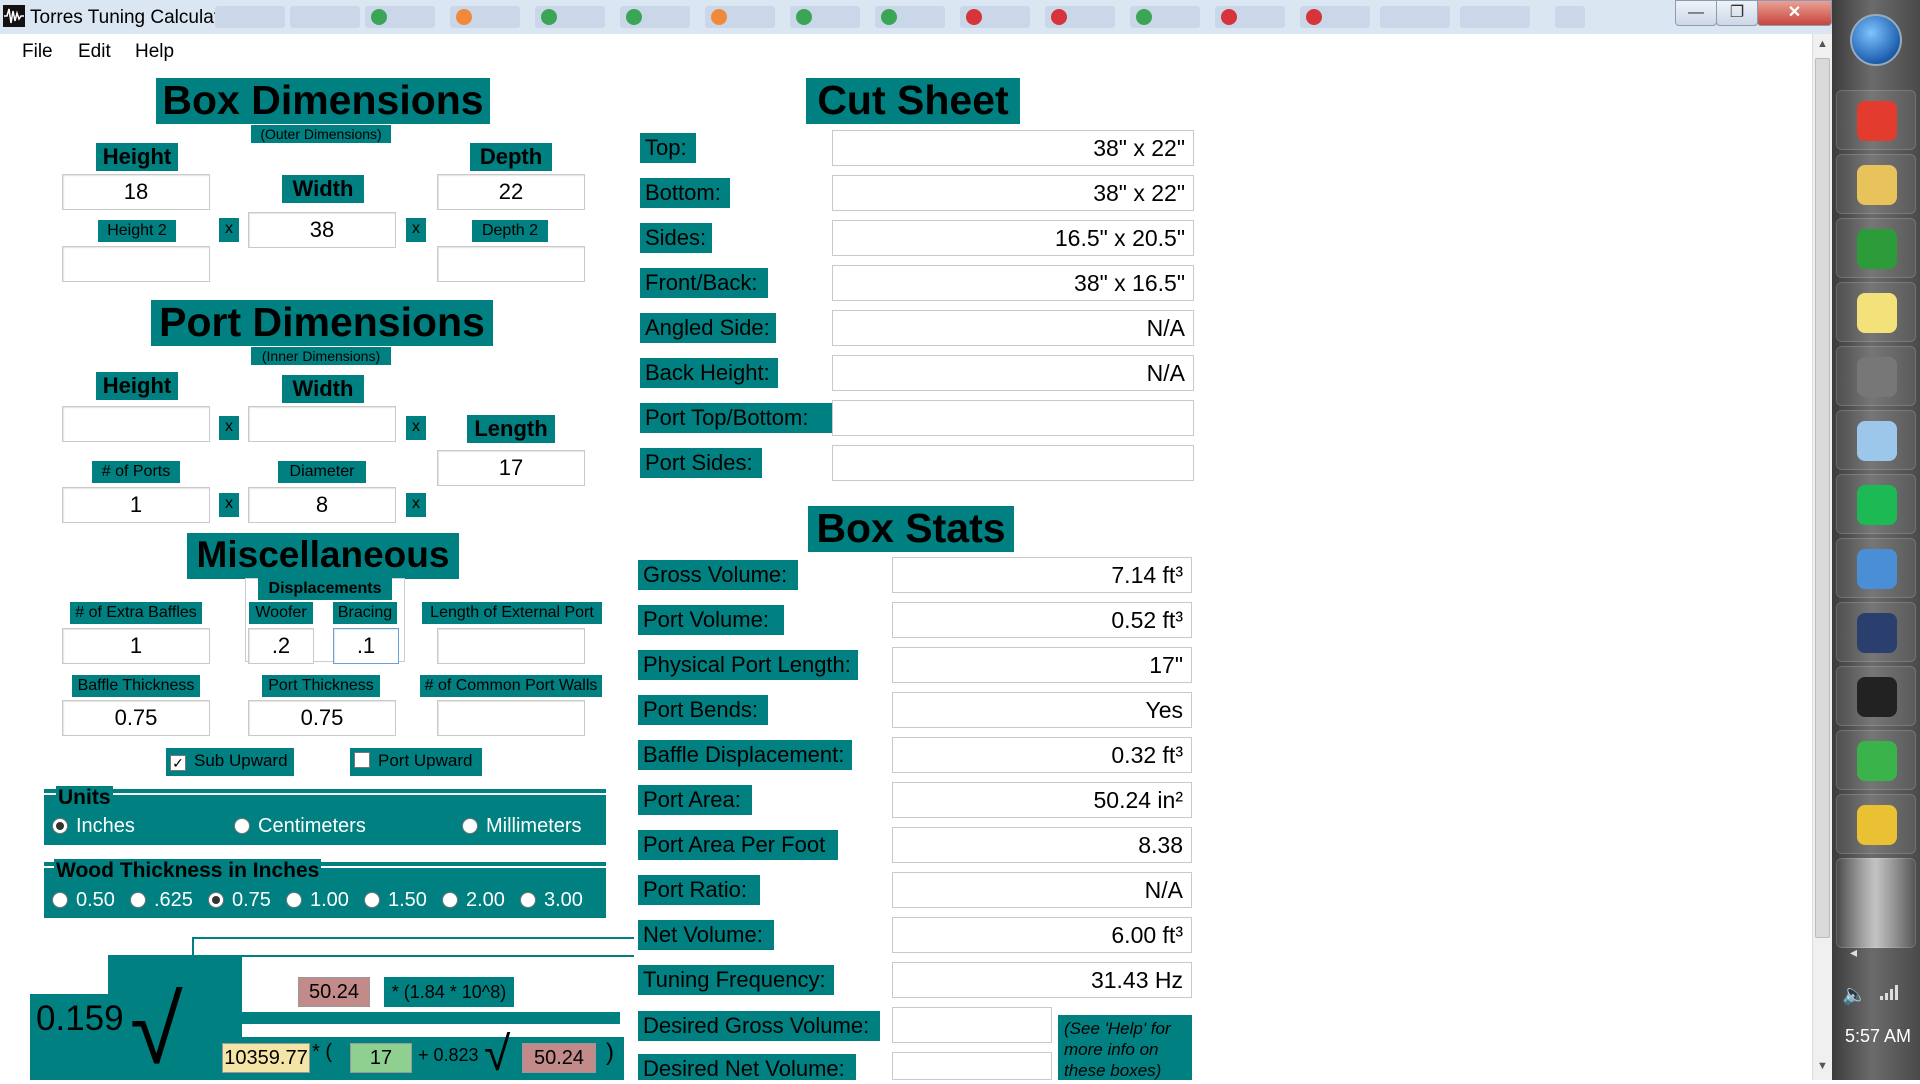  What do you see at coordinates (1042, 800) in the screenshot?
I see `port-area-value: 50.24 in²` at bounding box center [1042, 800].